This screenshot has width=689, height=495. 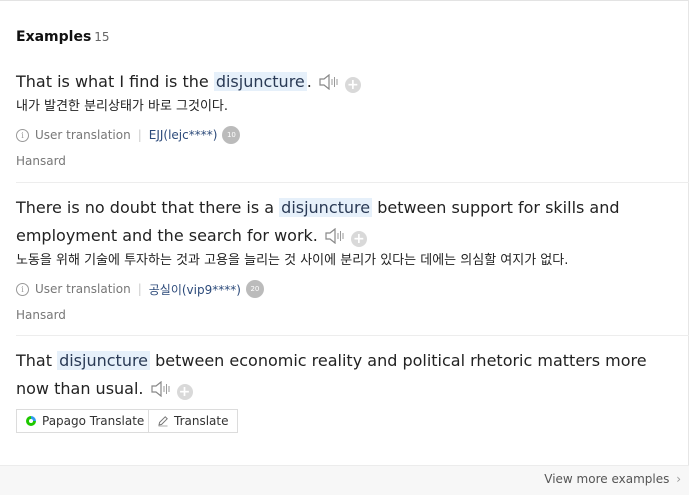 What do you see at coordinates (163, 421) in the screenshot?
I see `pencil-icon` at bounding box center [163, 421].